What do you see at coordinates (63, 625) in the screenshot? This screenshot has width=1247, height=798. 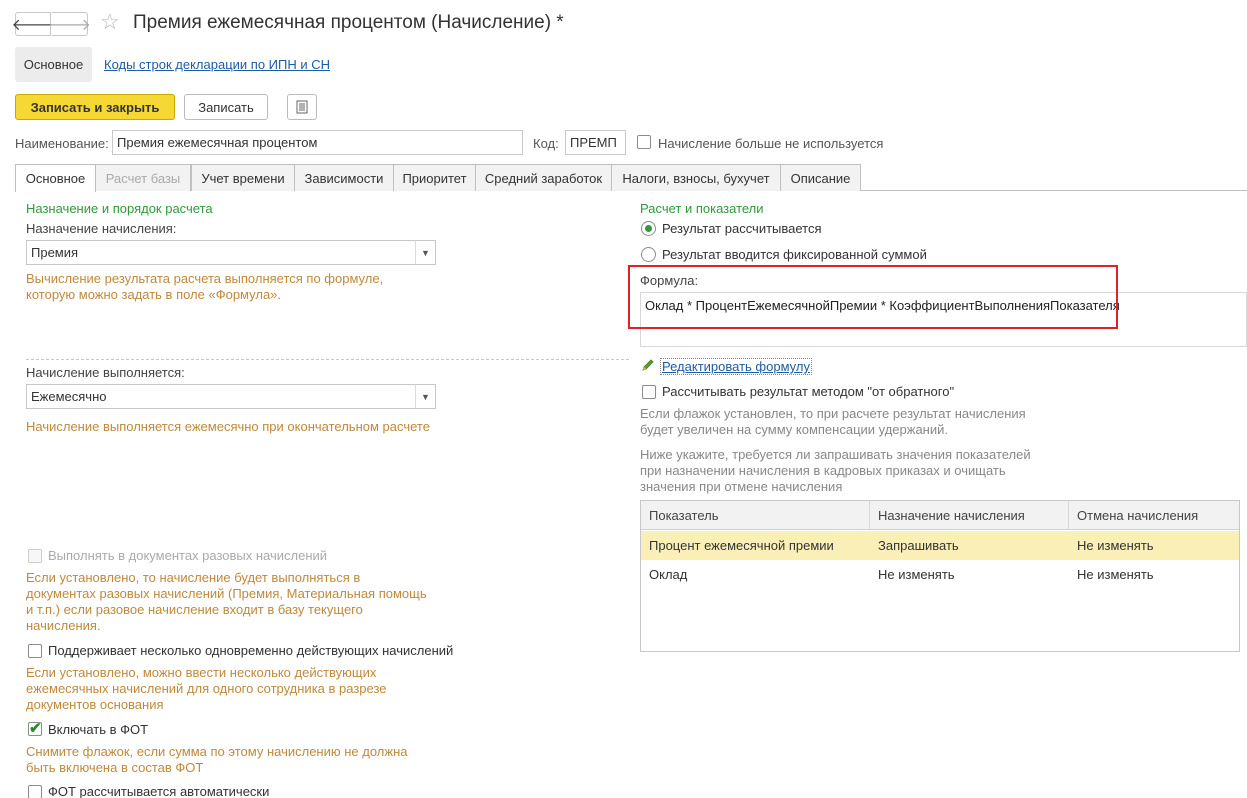 I see `oneoff-hint-line: начисления.` at bounding box center [63, 625].